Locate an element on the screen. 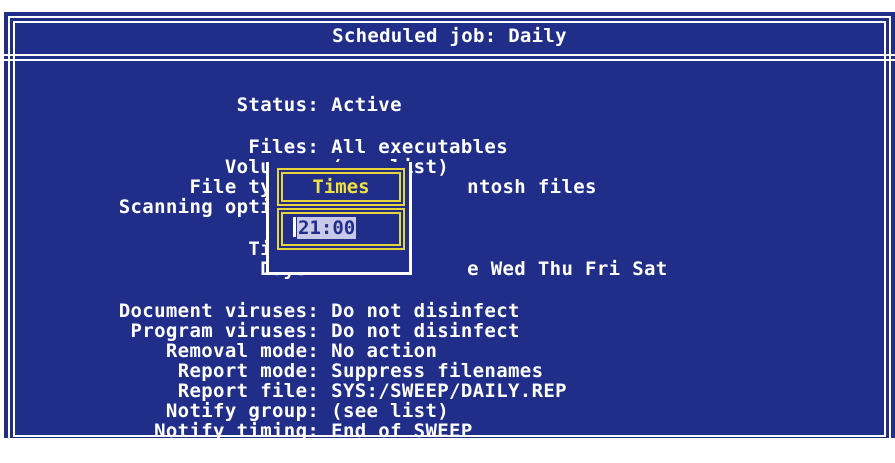 The height and width of the screenshot is (463, 895). report-file-row: Report file: SYS:/SWEEP/DAILY.REP is located at coordinates (285, 381).